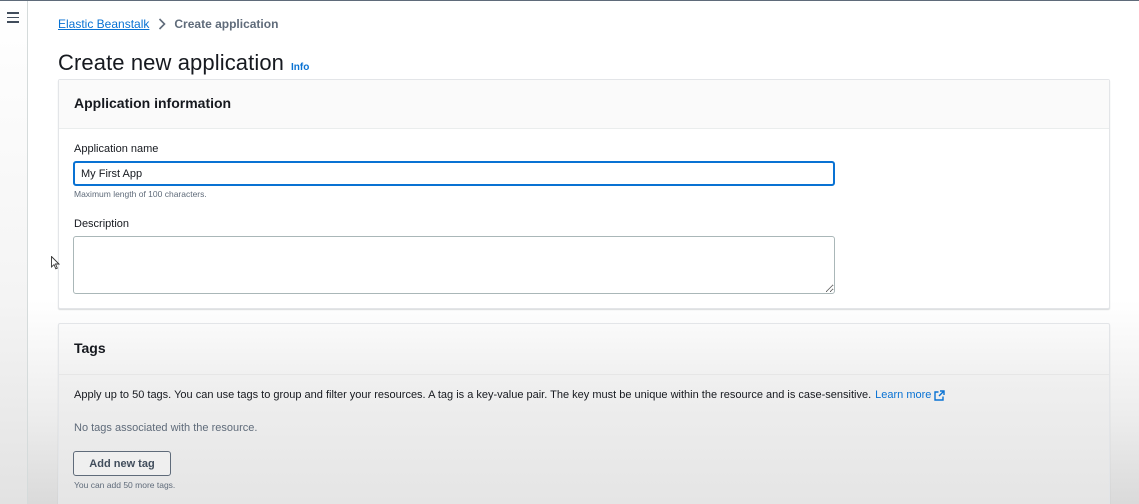 The width and height of the screenshot is (1139, 504). What do you see at coordinates (300, 67) in the screenshot?
I see `info-link: Info` at bounding box center [300, 67].